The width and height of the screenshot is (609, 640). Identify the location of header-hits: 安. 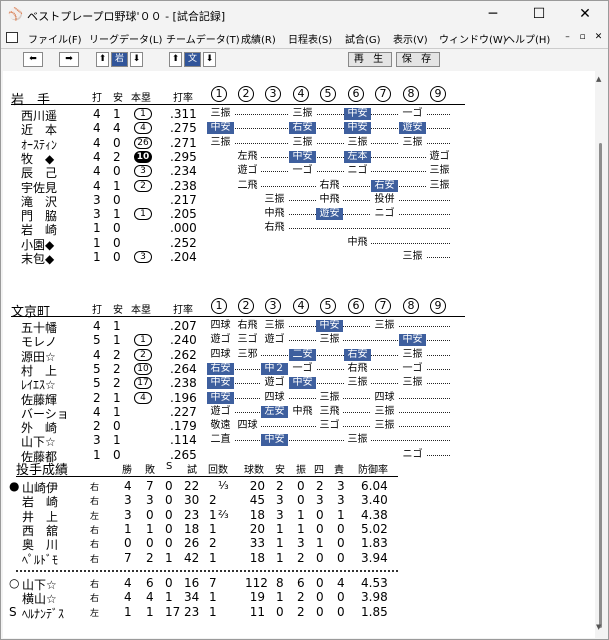
(118, 310).